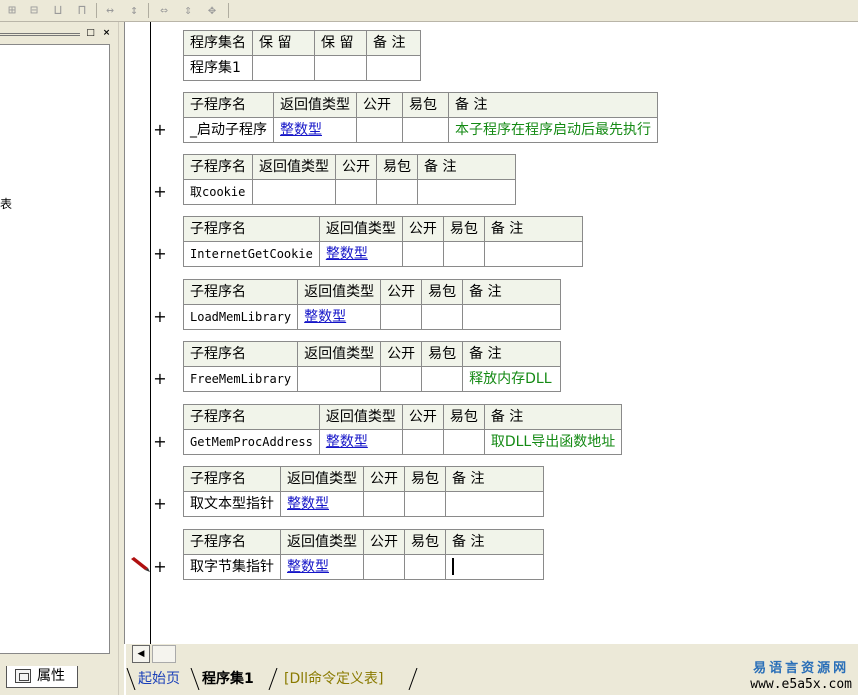  What do you see at coordinates (340, 43) in the screenshot?
I see `header-cell: 保 留` at bounding box center [340, 43].